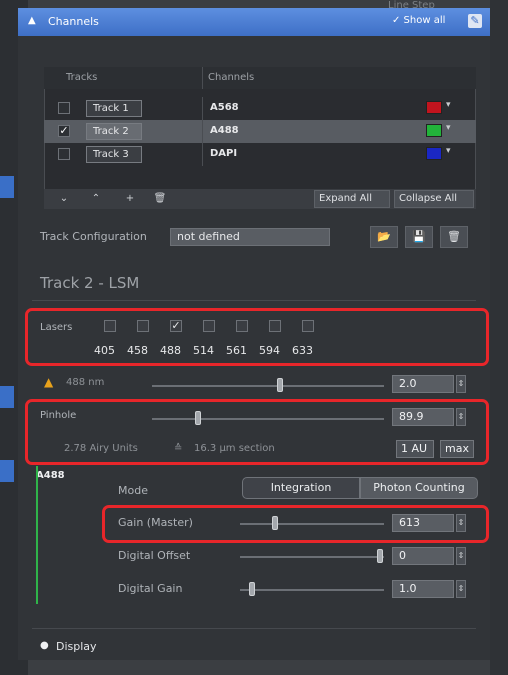  What do you see at coordinates (64, 131) in the screenshot?
I see `track-checkbox: ✓` at bounding box center [64, 131].